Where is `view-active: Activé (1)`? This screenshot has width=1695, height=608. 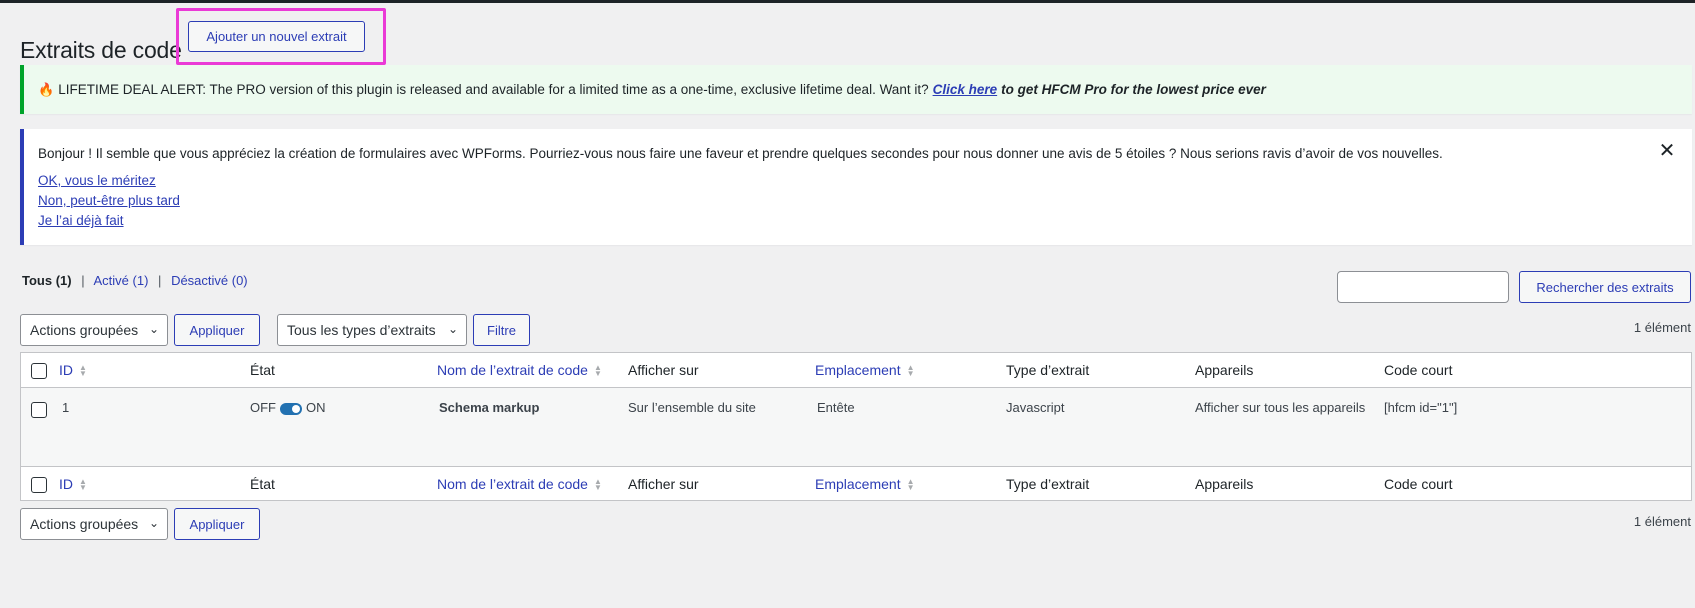 view-active: Activé (1) is located at coordinates (121, 280).